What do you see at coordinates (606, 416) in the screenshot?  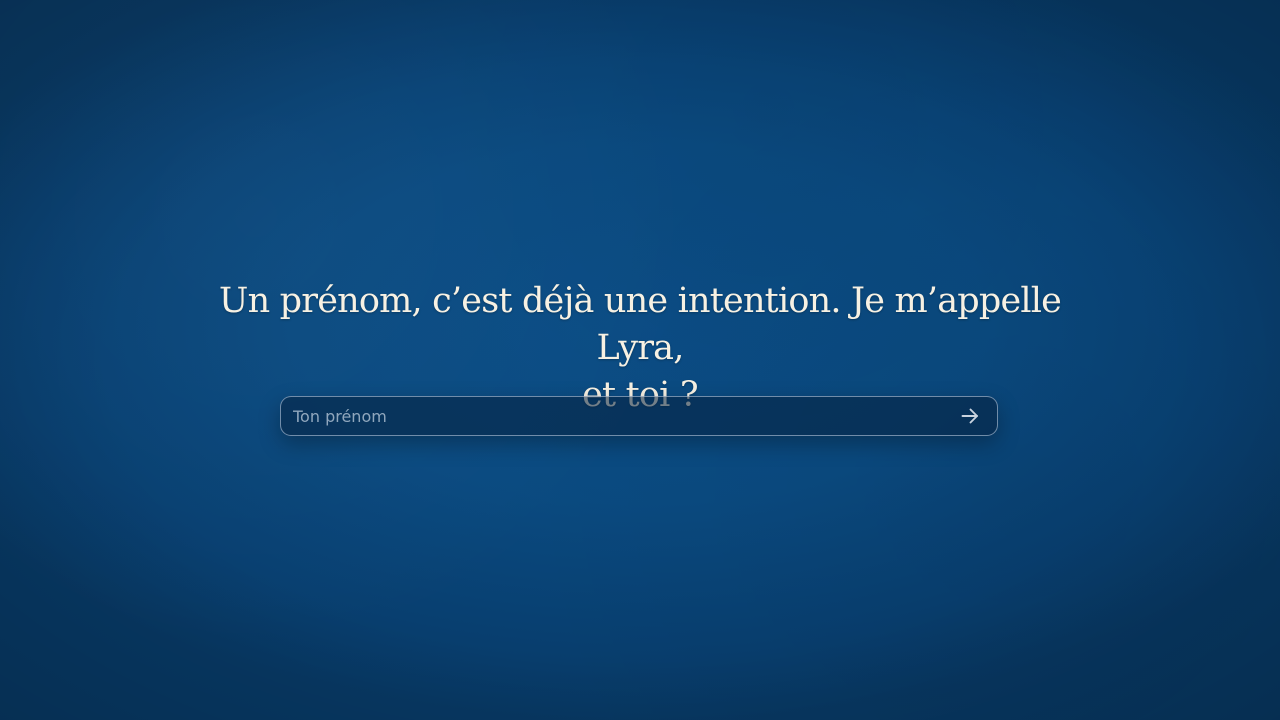 I see `first-name-input` at bounding box center [606, 416].